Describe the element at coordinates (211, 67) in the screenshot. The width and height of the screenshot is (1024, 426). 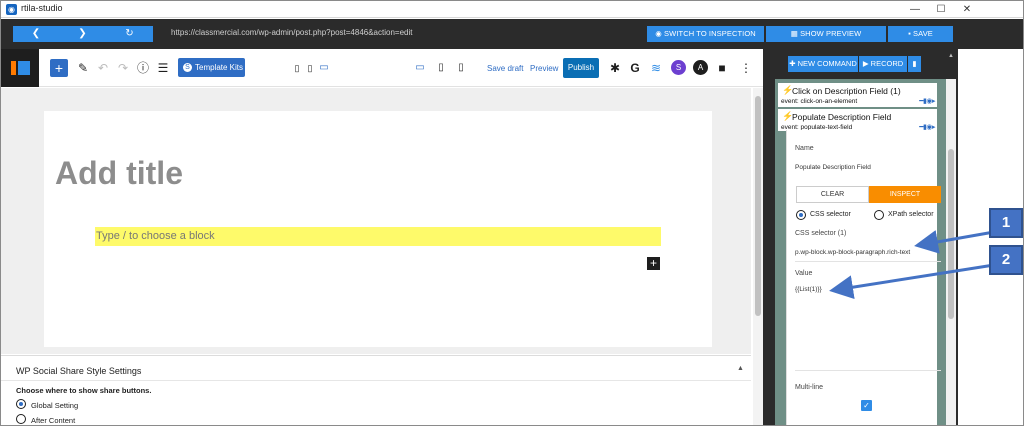
I see `template-kits-button: S Template Kits` at that location.